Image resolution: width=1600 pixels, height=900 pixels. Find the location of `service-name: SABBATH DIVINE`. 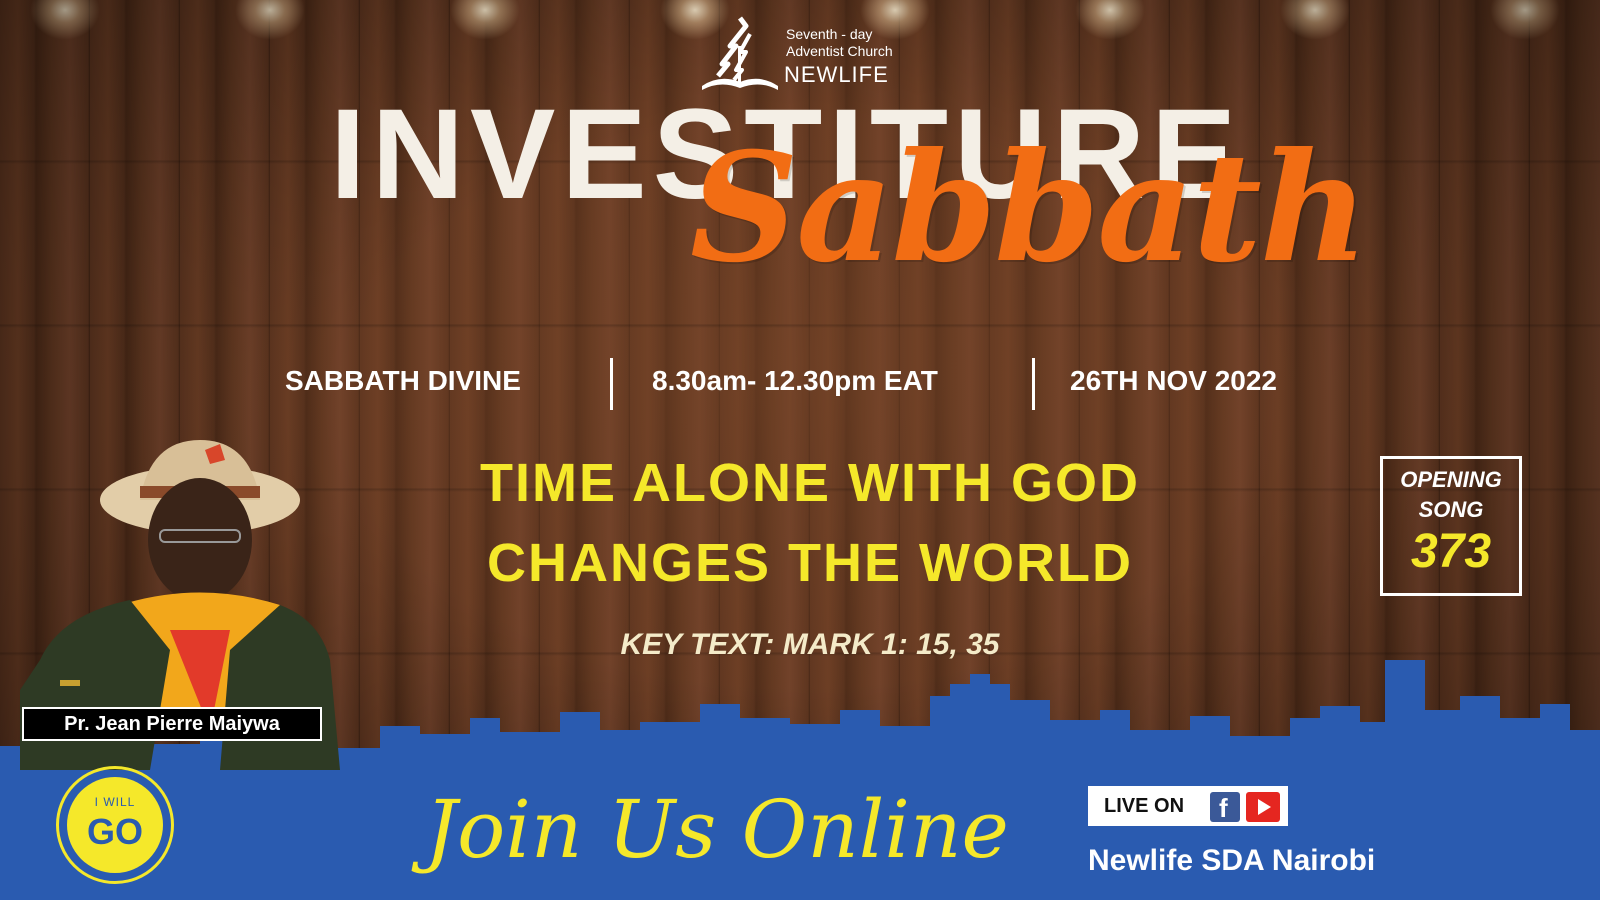

service-name: SABBATH DIVINE is located at coordinates (403, 380).